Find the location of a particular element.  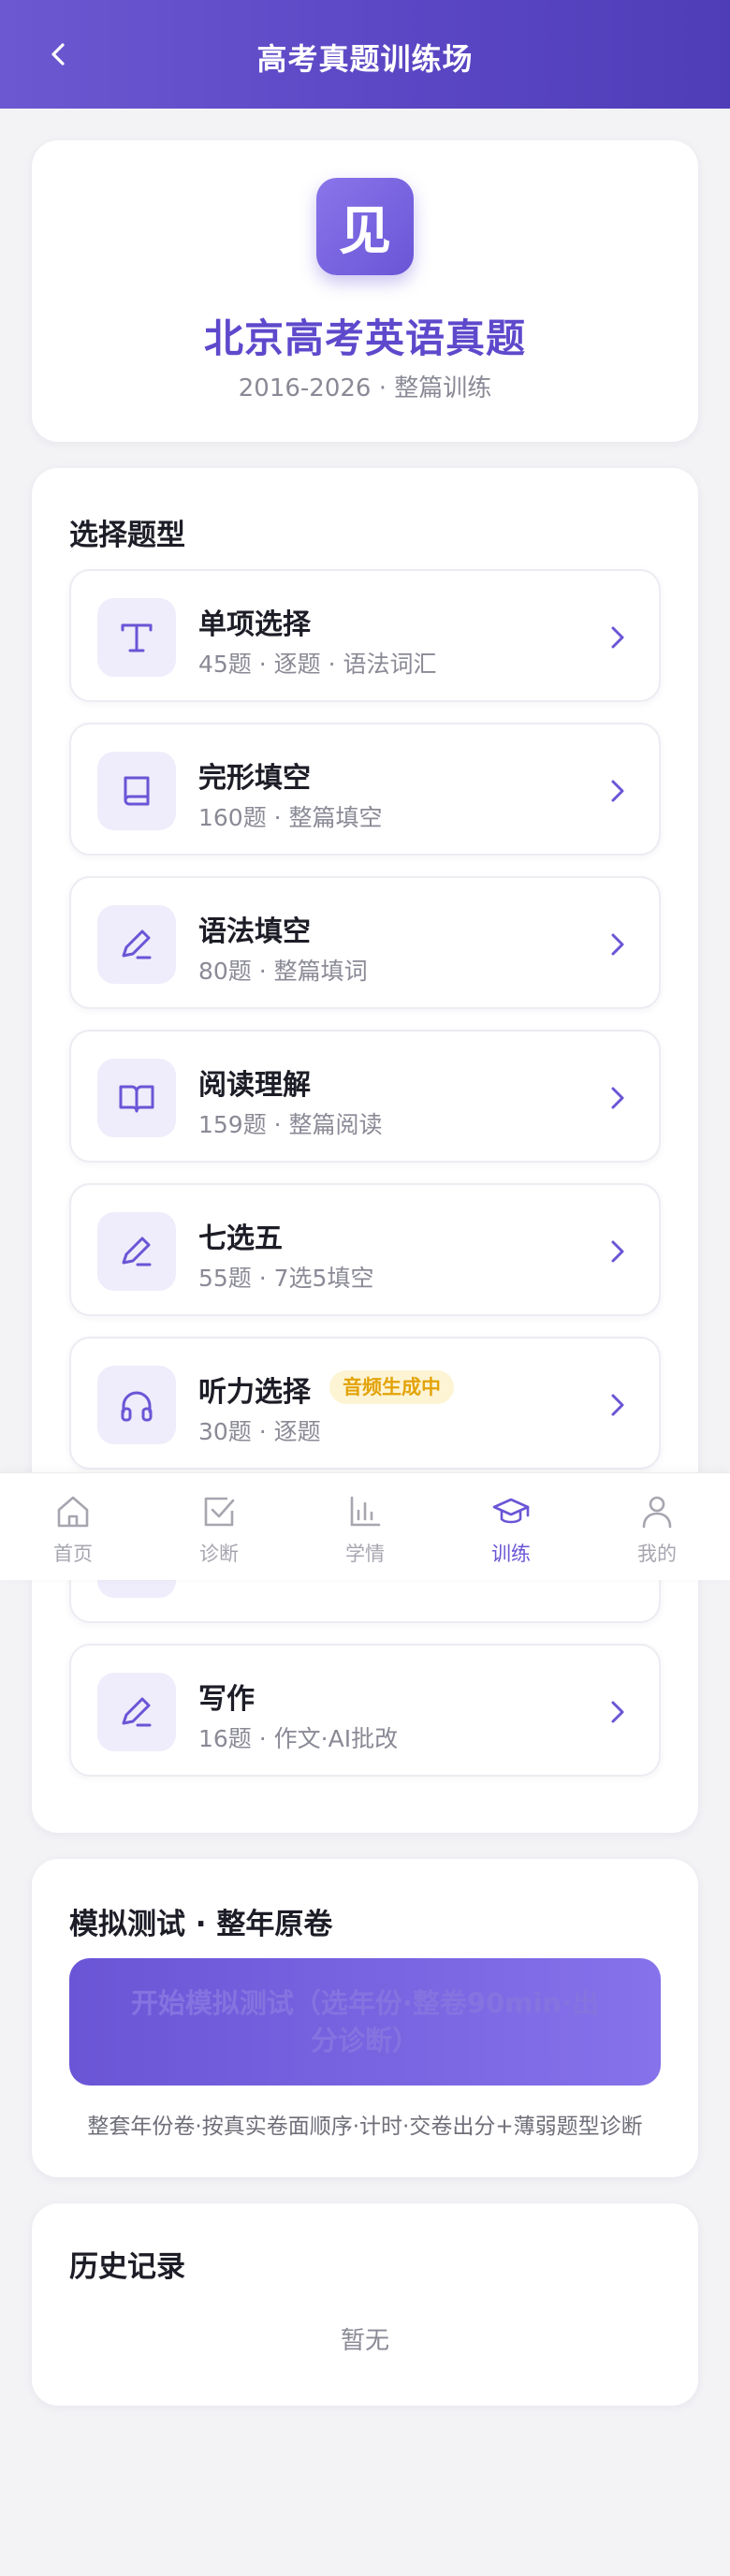

section-title: 选择题型 is located at coordinates (127, 535).